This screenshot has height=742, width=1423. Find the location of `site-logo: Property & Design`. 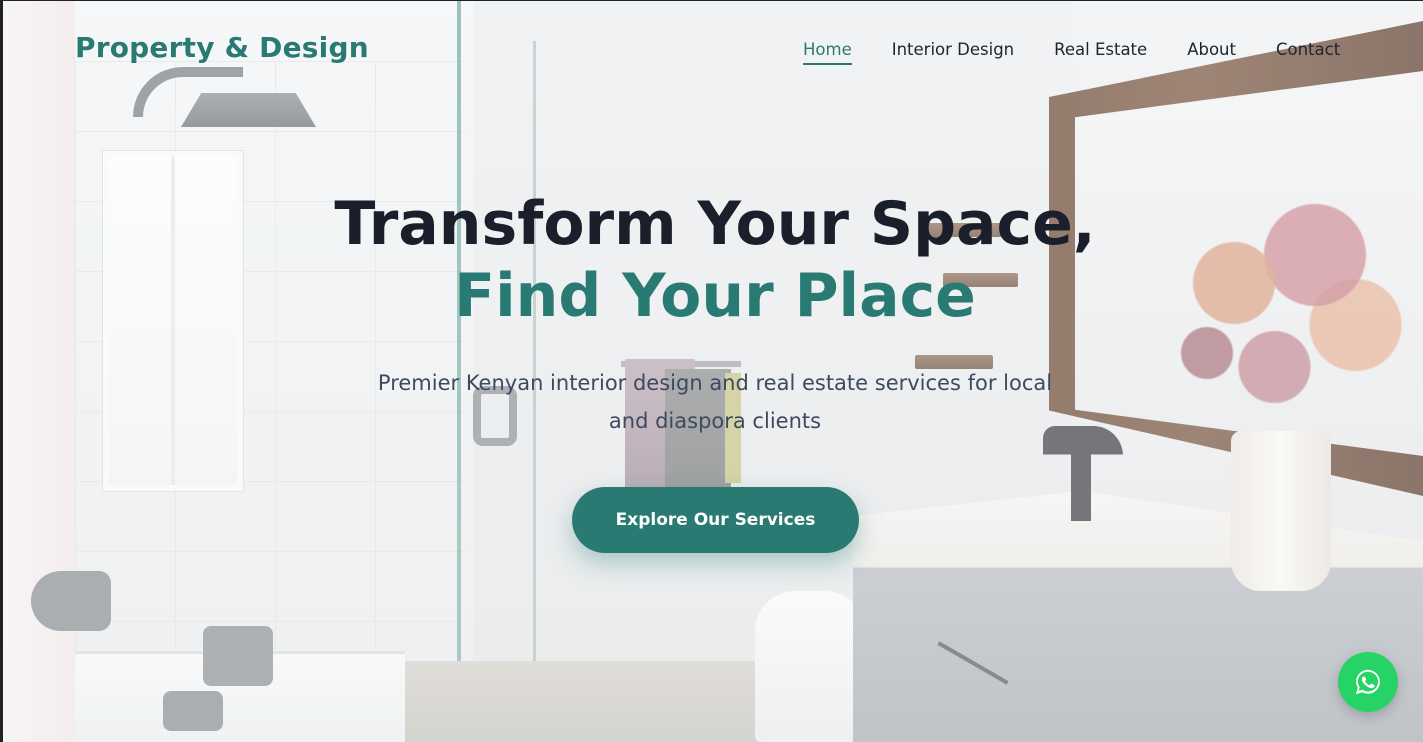

site-logo: Property & Design is located at coordinates (222, 47).